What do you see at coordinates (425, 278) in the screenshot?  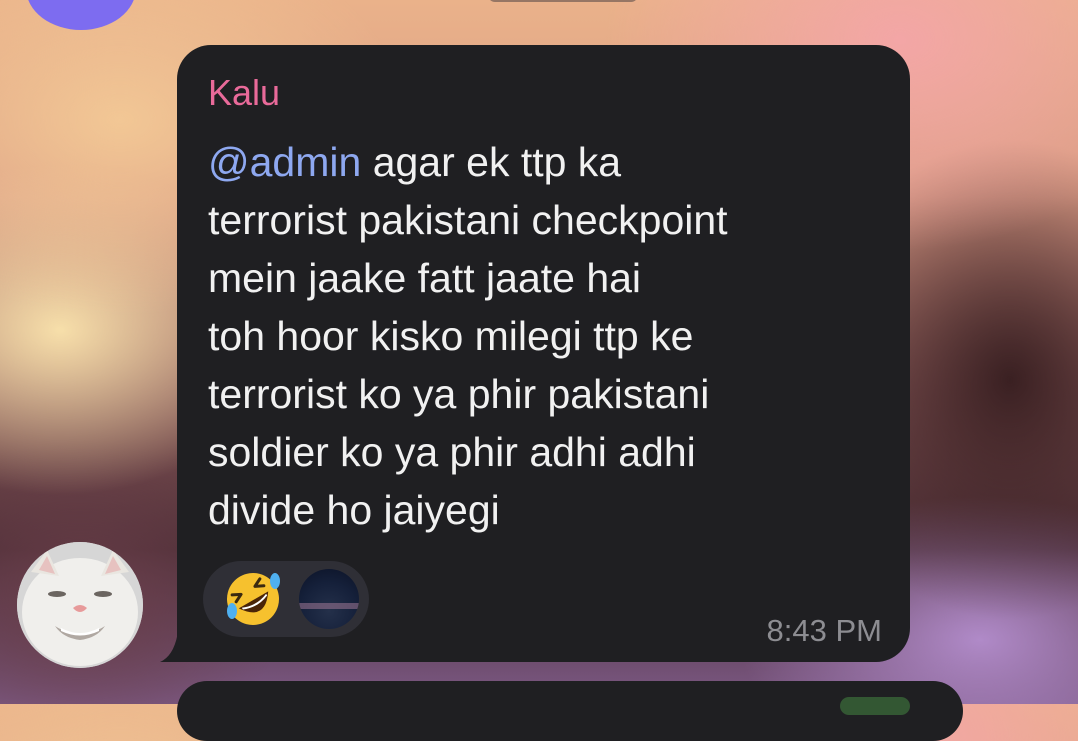 I see `message-line: mein jaake fatt jaate hai` at bounding box center [425, 278].